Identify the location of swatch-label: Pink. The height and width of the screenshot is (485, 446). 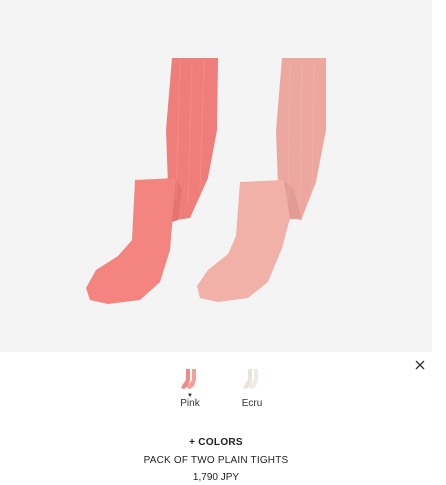
(190, 403).